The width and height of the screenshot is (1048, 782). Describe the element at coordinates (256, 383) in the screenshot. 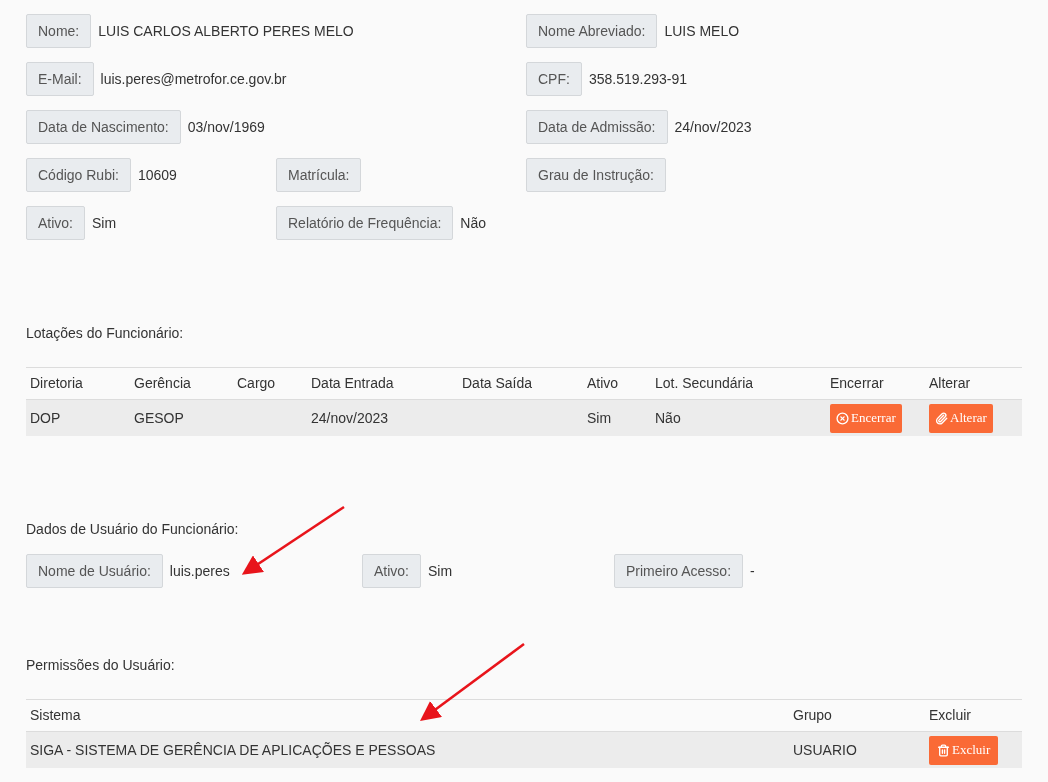

I see `column-header: Cargo` at that location.